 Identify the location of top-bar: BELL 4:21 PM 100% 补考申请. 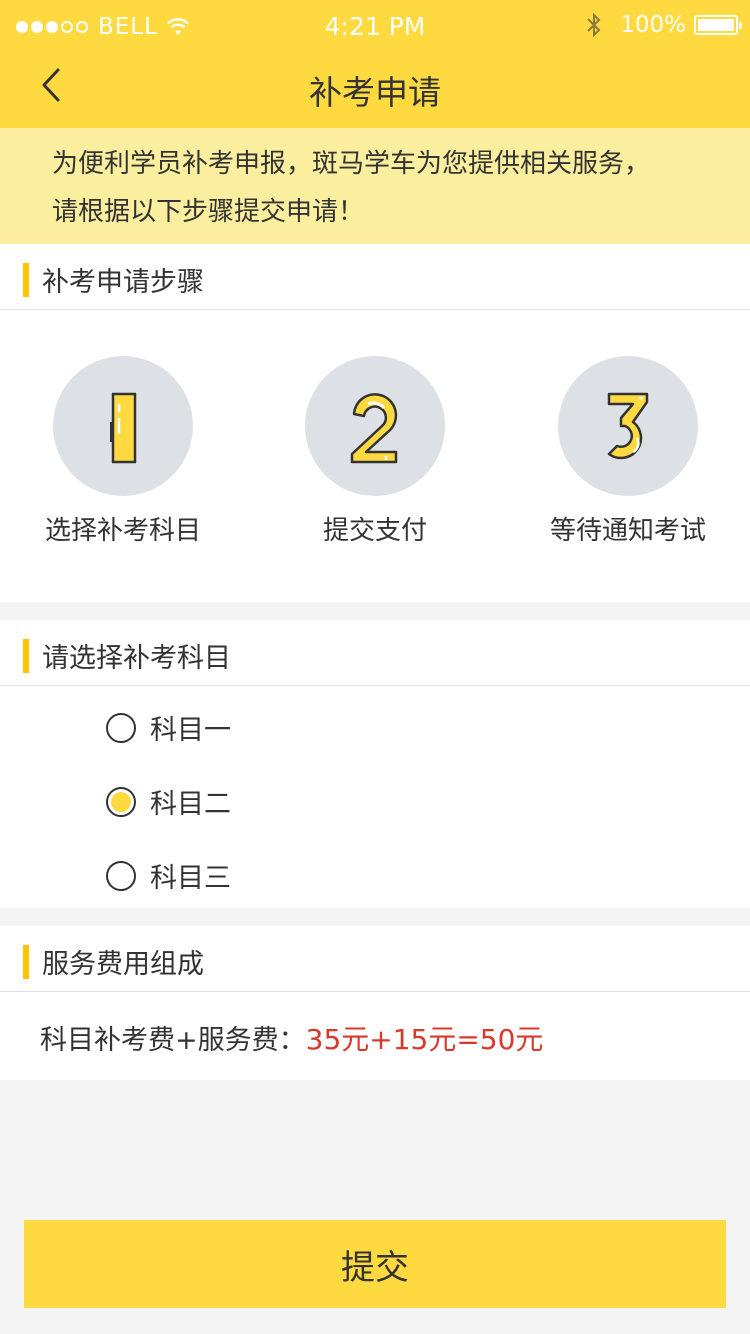
(375, 64).